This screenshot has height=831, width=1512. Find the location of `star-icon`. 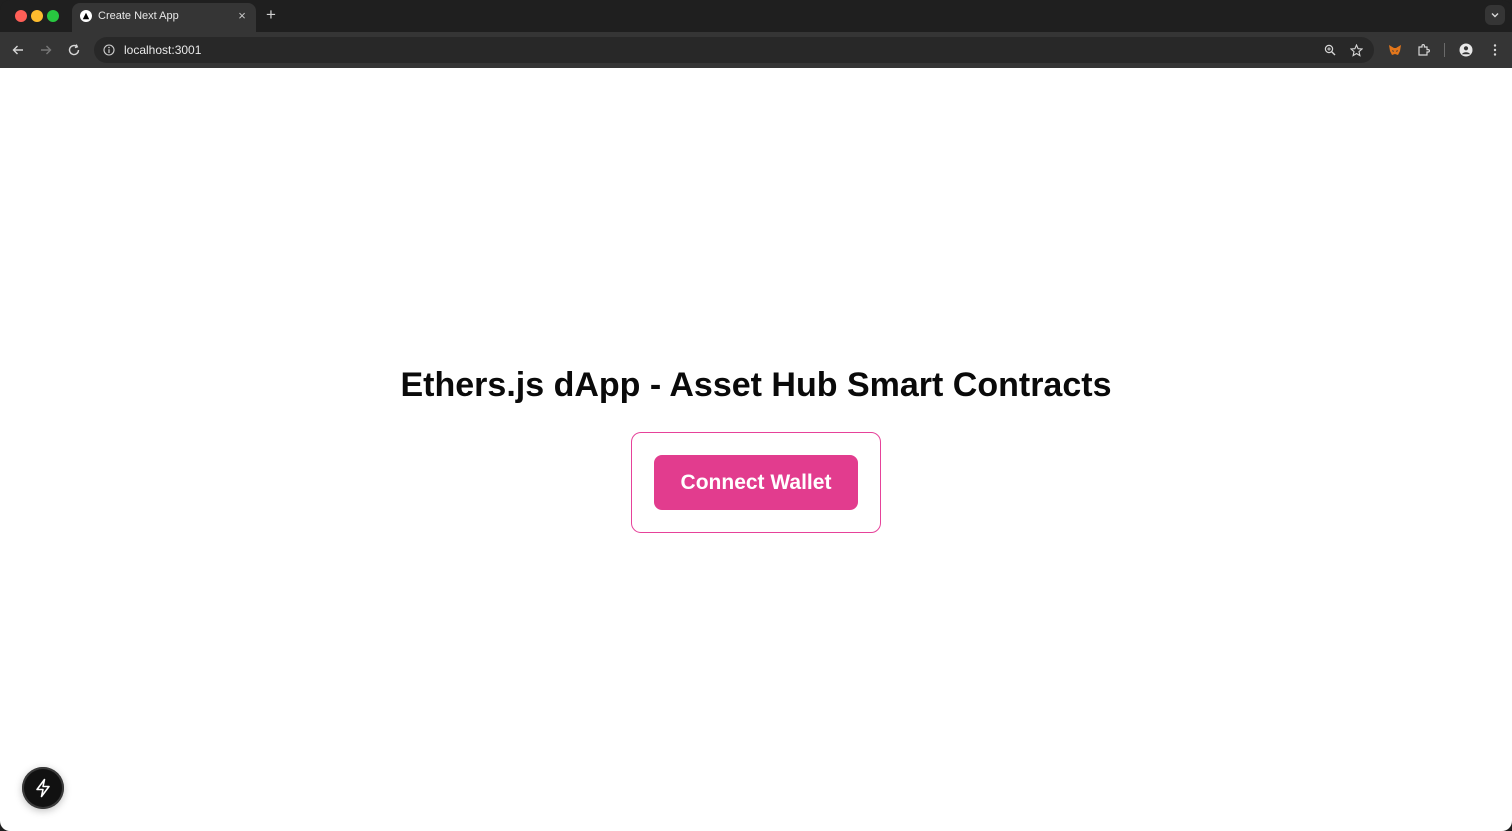

star-icon is located at coordinates (1356, 50).